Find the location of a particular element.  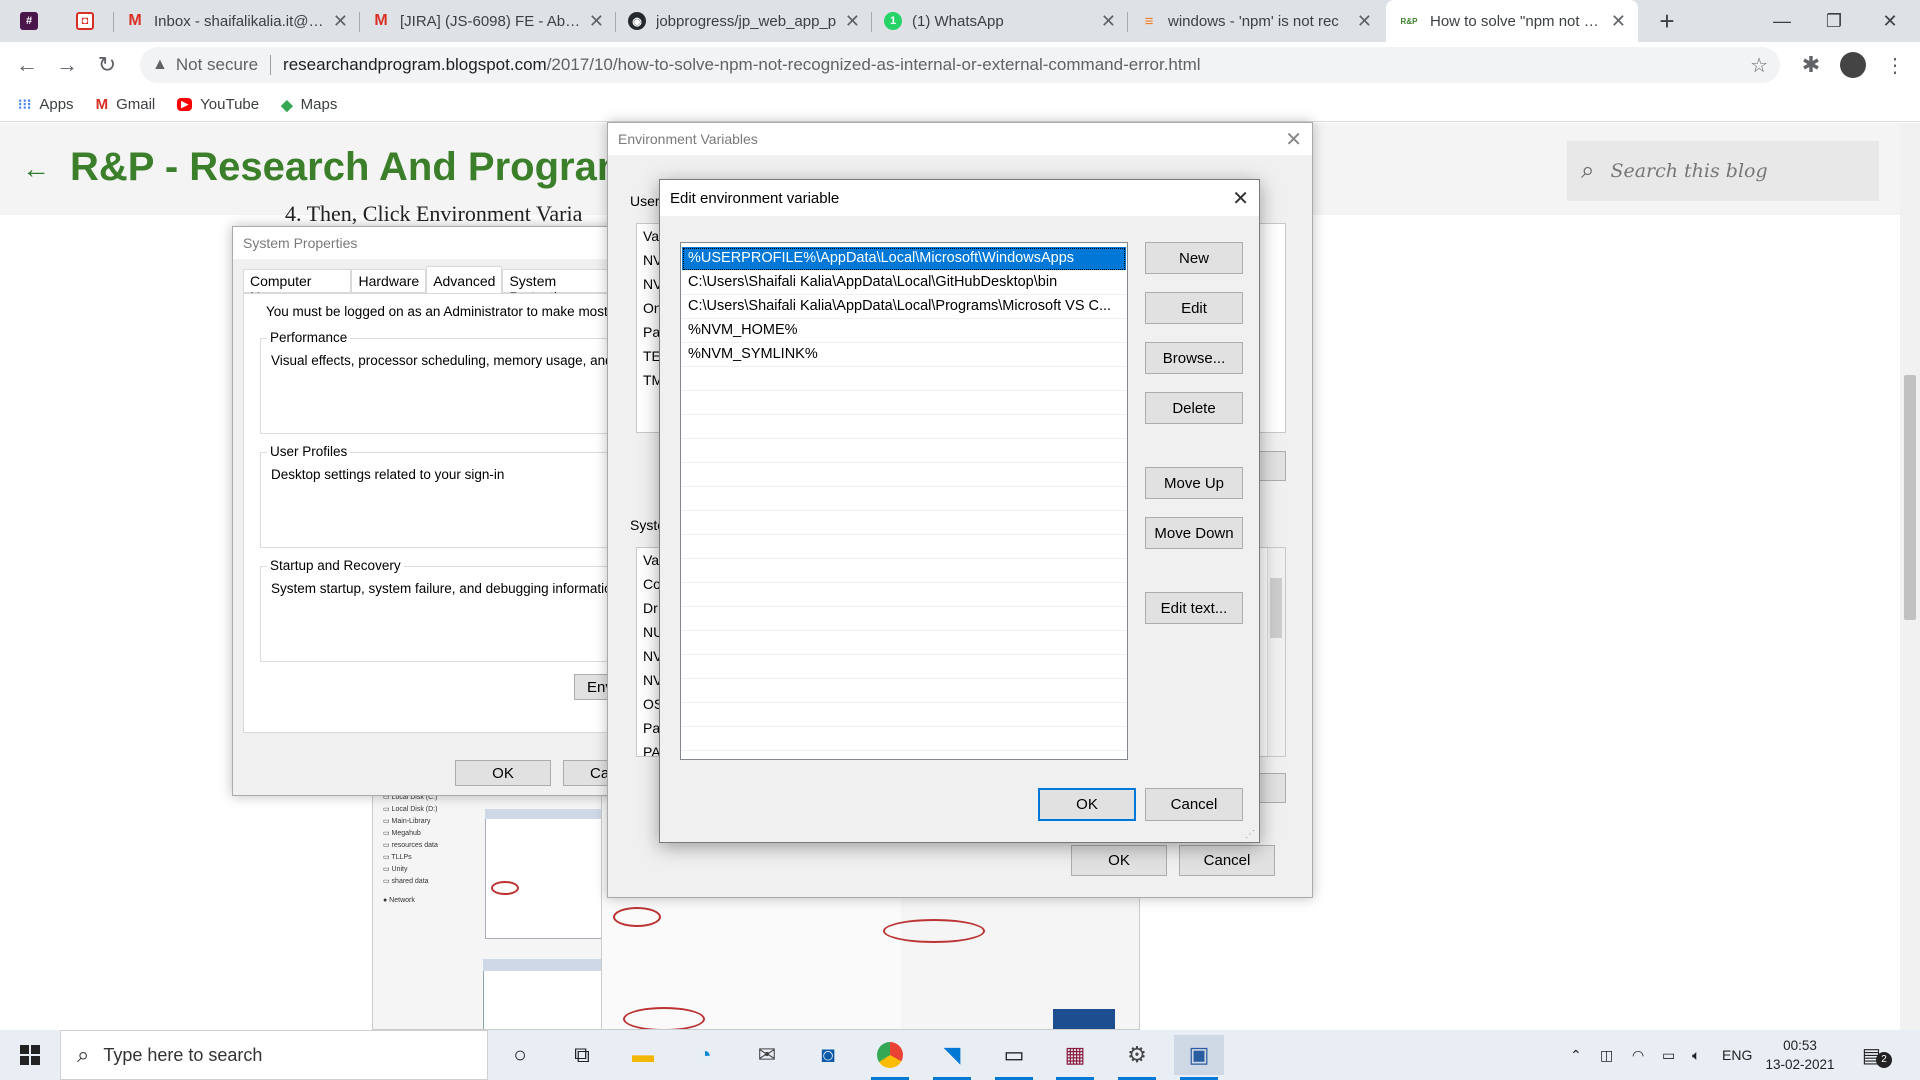

wifi-icon: ◠ is located at coordinates (1638, 1055).